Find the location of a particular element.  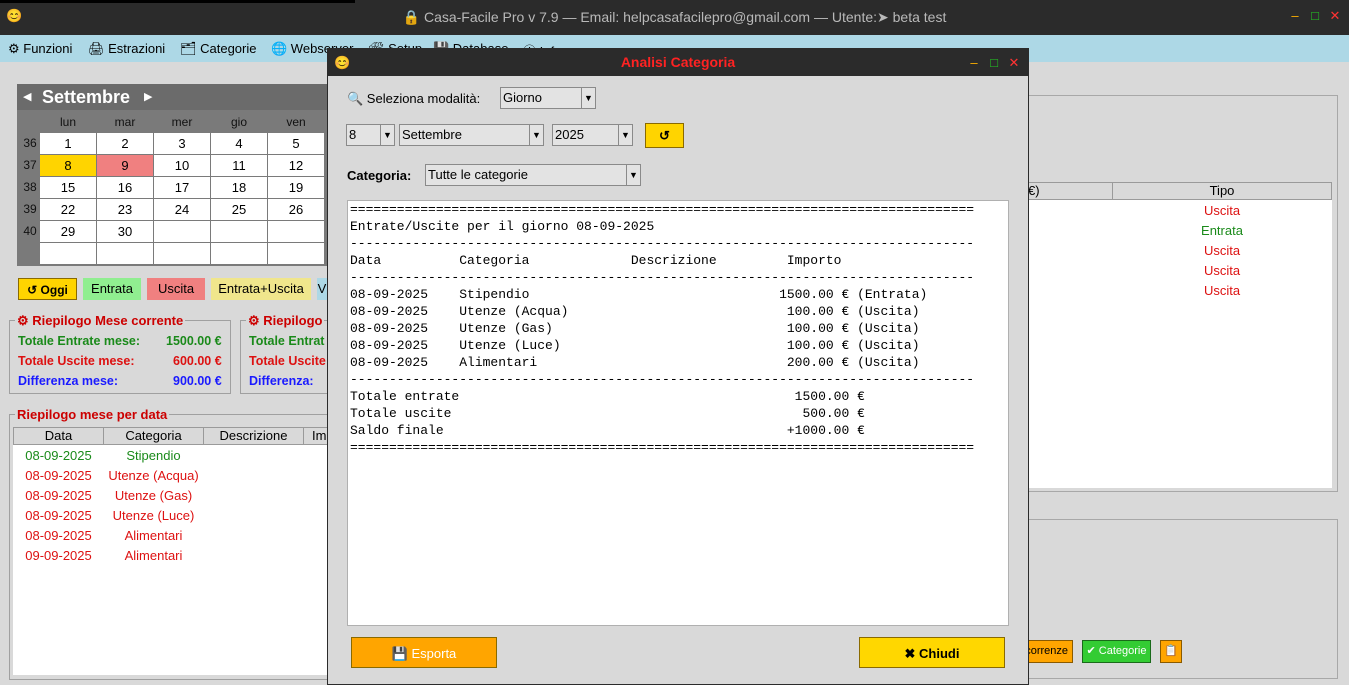

category-value: Tutte le categorie is located at coordinates (478, 174).